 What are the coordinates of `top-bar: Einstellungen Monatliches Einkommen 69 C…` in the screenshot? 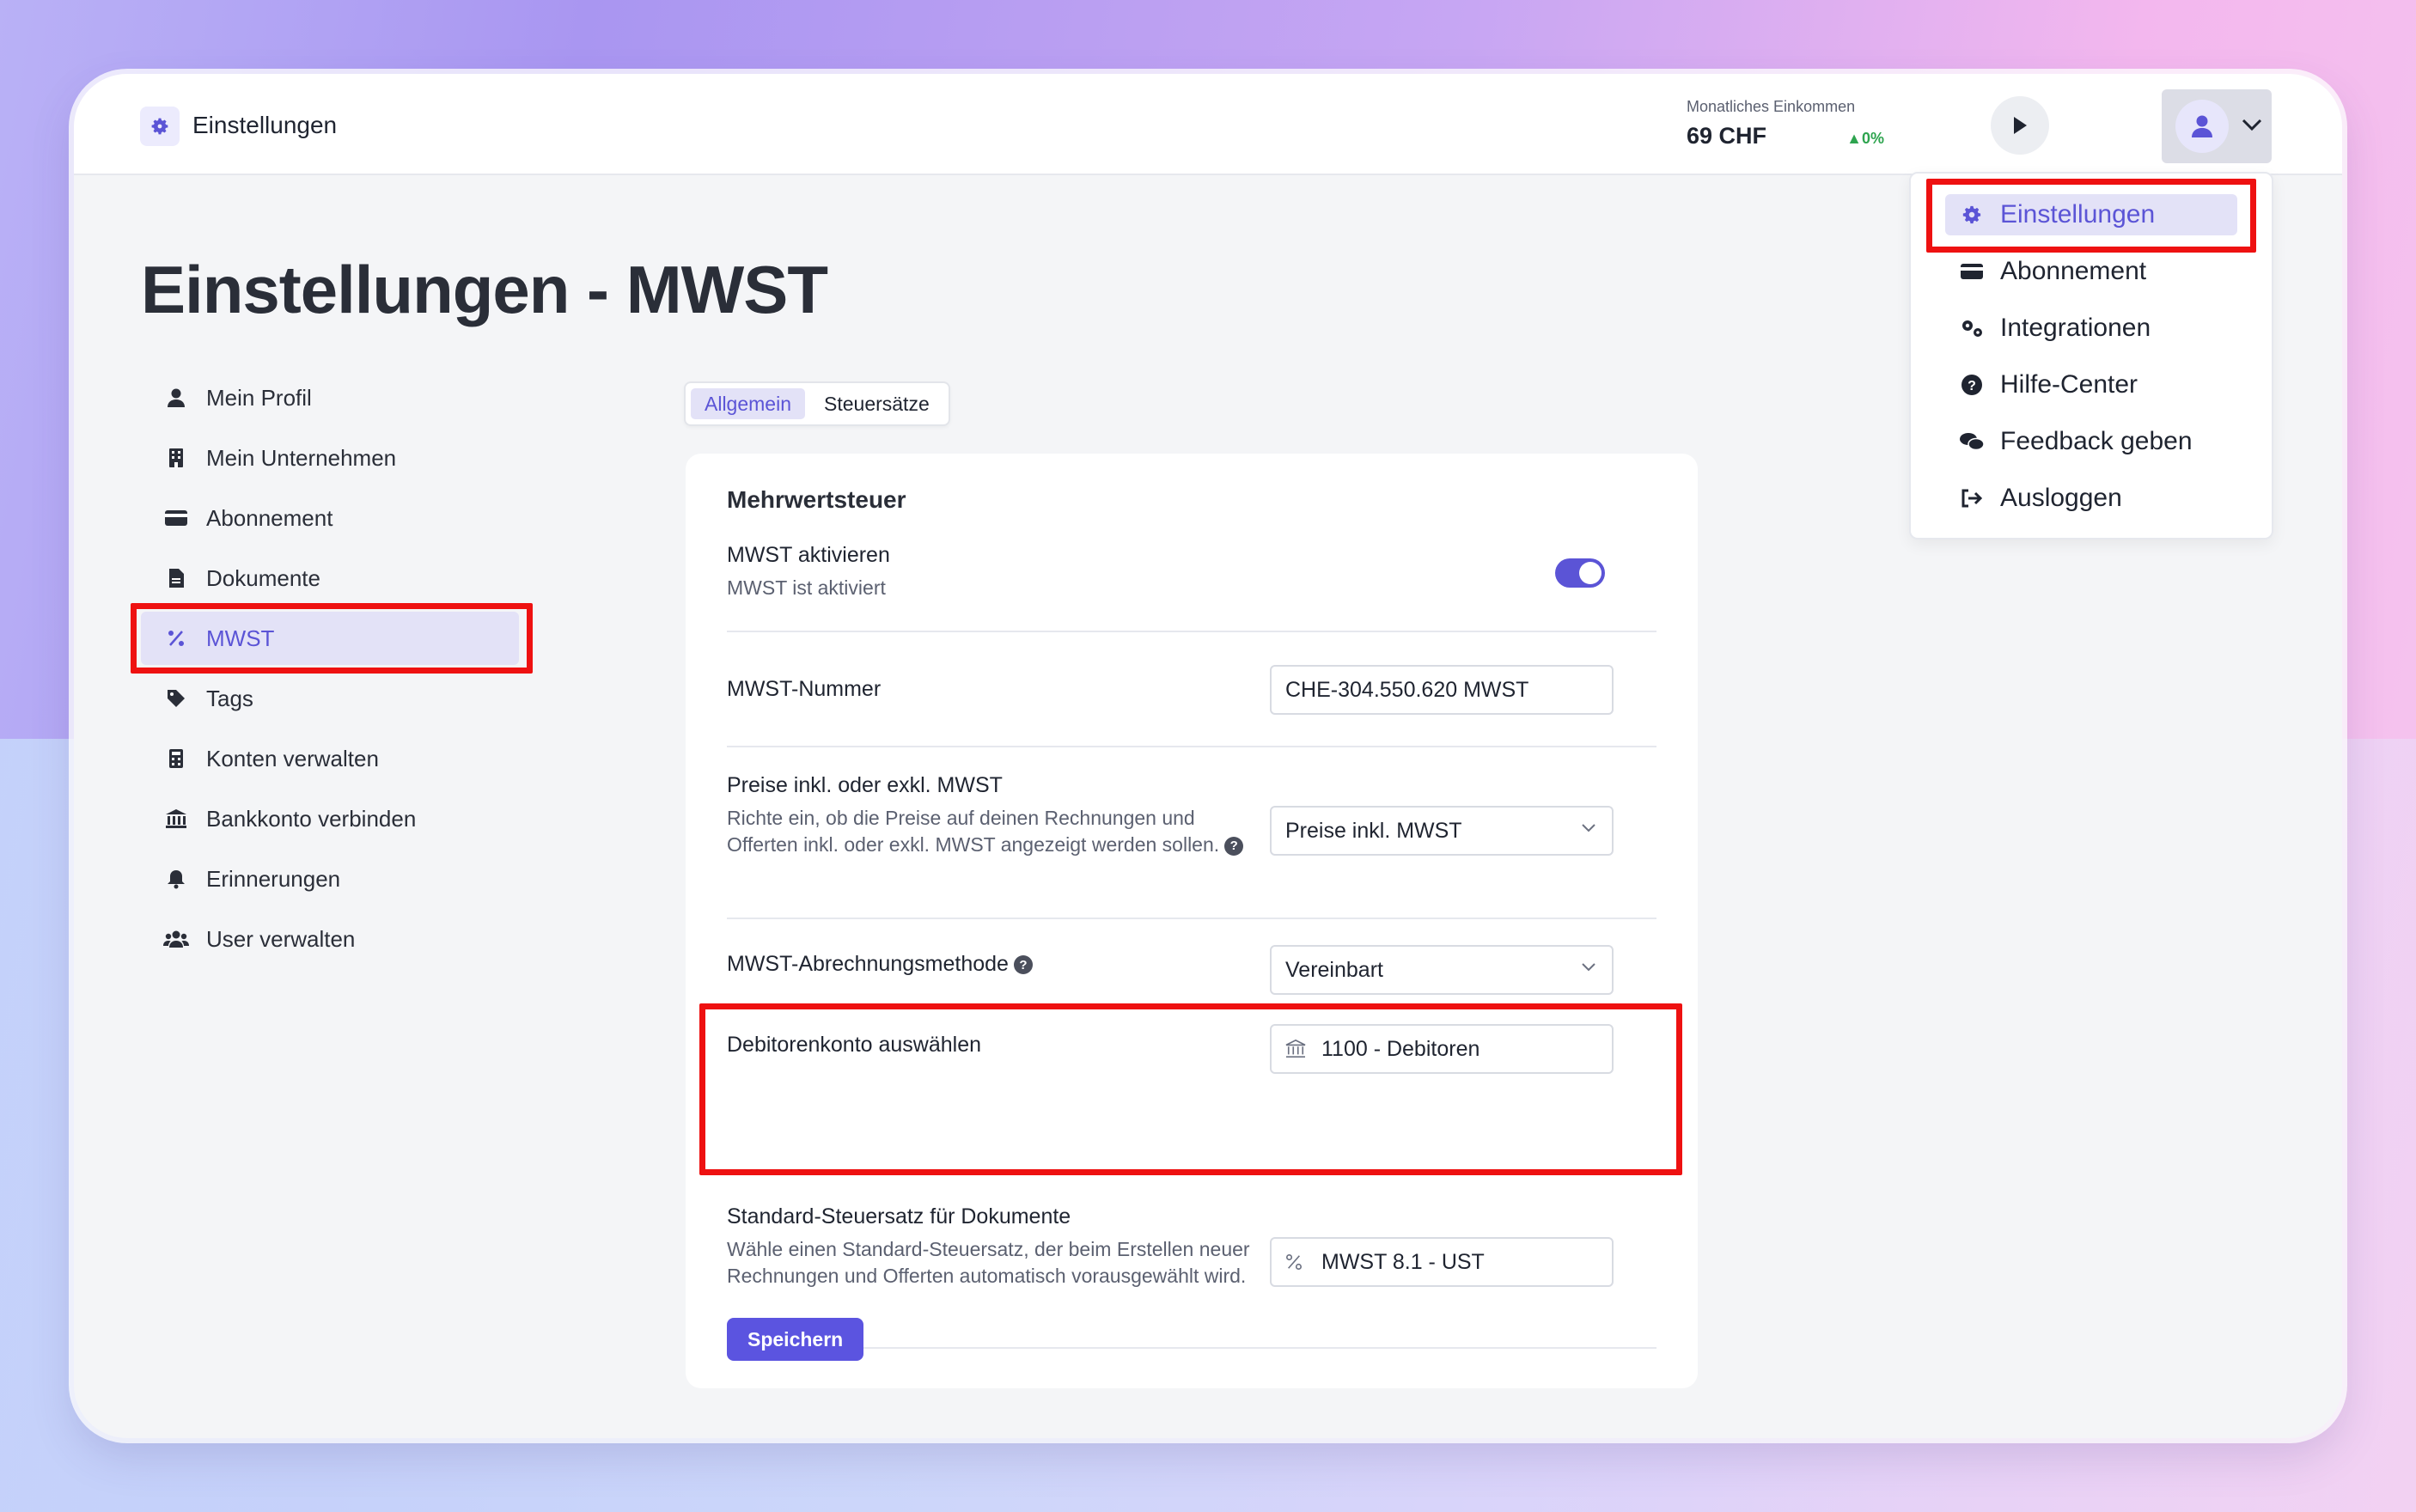 It's located at (1208, 124).